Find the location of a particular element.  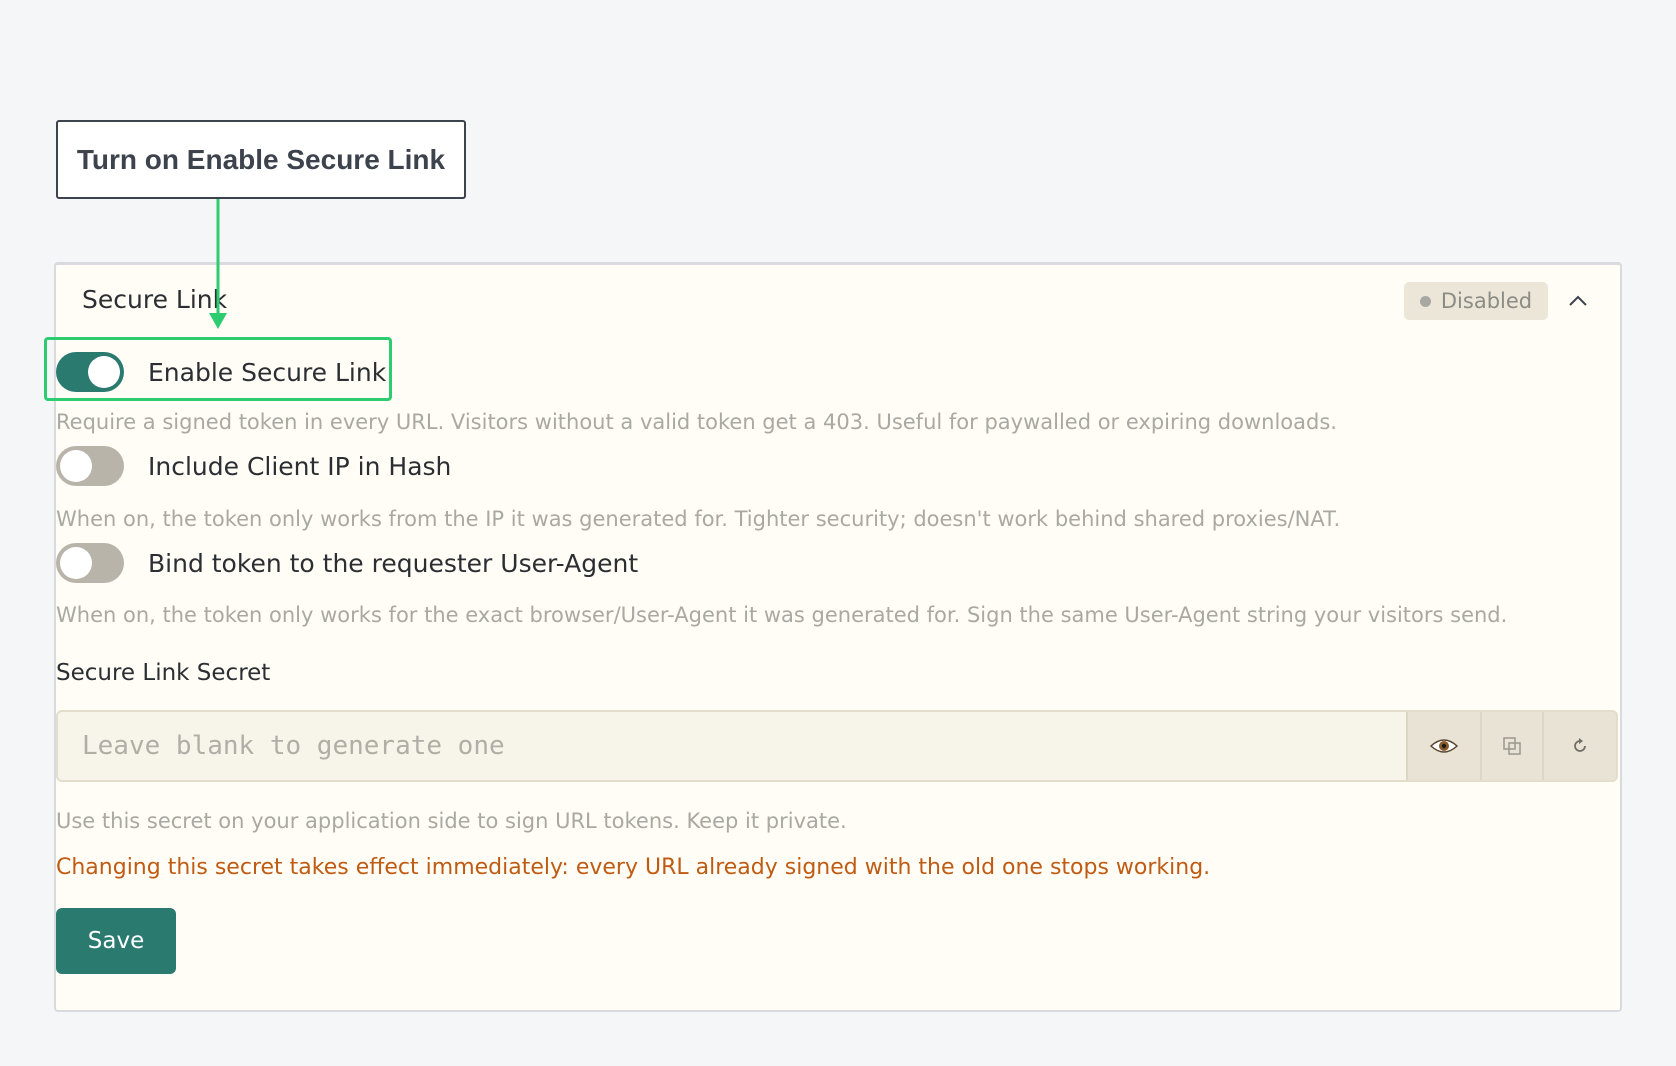

client-ip-row: Include Client IP in Hash is located at coordinates (253, 466).